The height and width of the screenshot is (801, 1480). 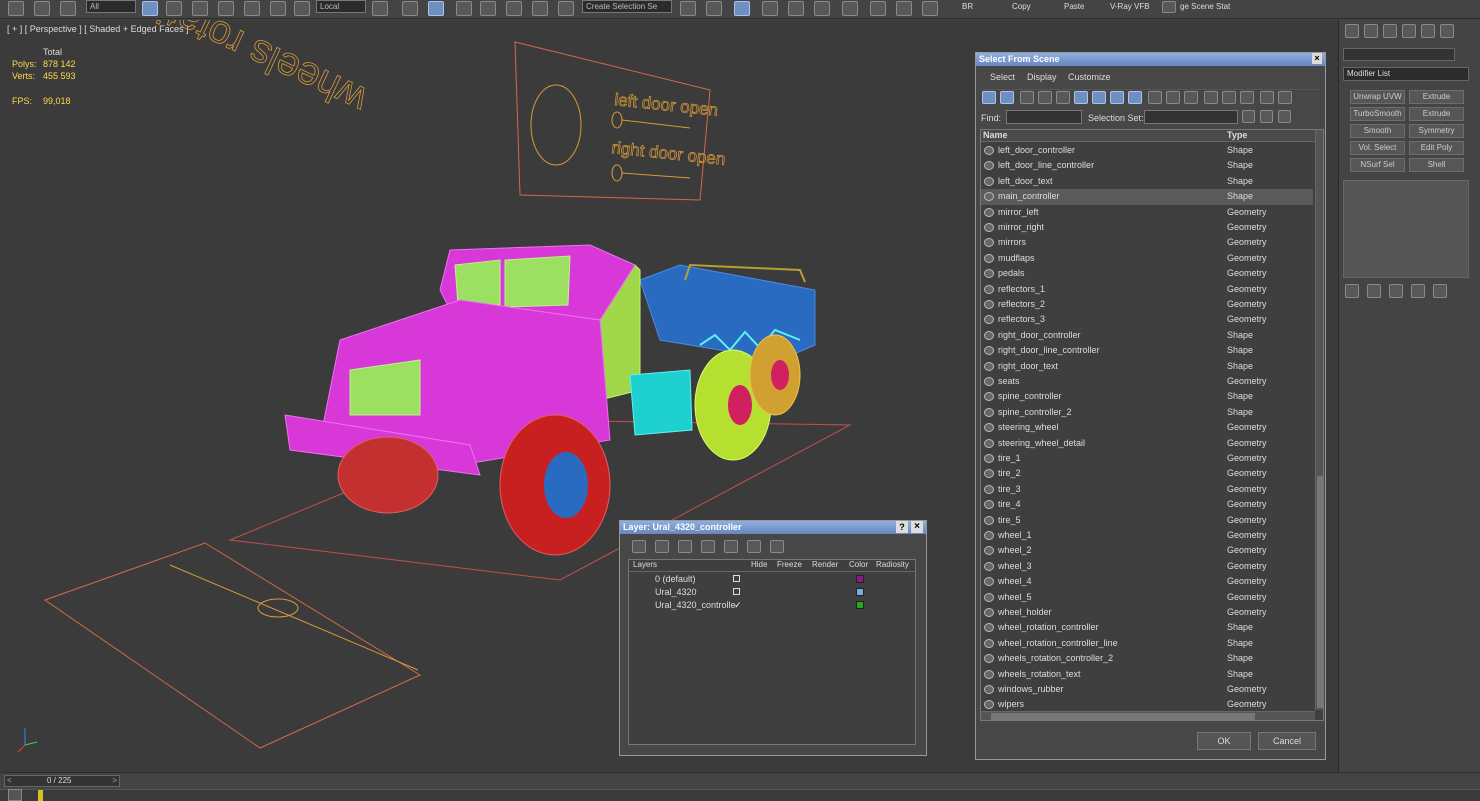 I want to click on spinner-snap-icon, so click(x=540, y=8).